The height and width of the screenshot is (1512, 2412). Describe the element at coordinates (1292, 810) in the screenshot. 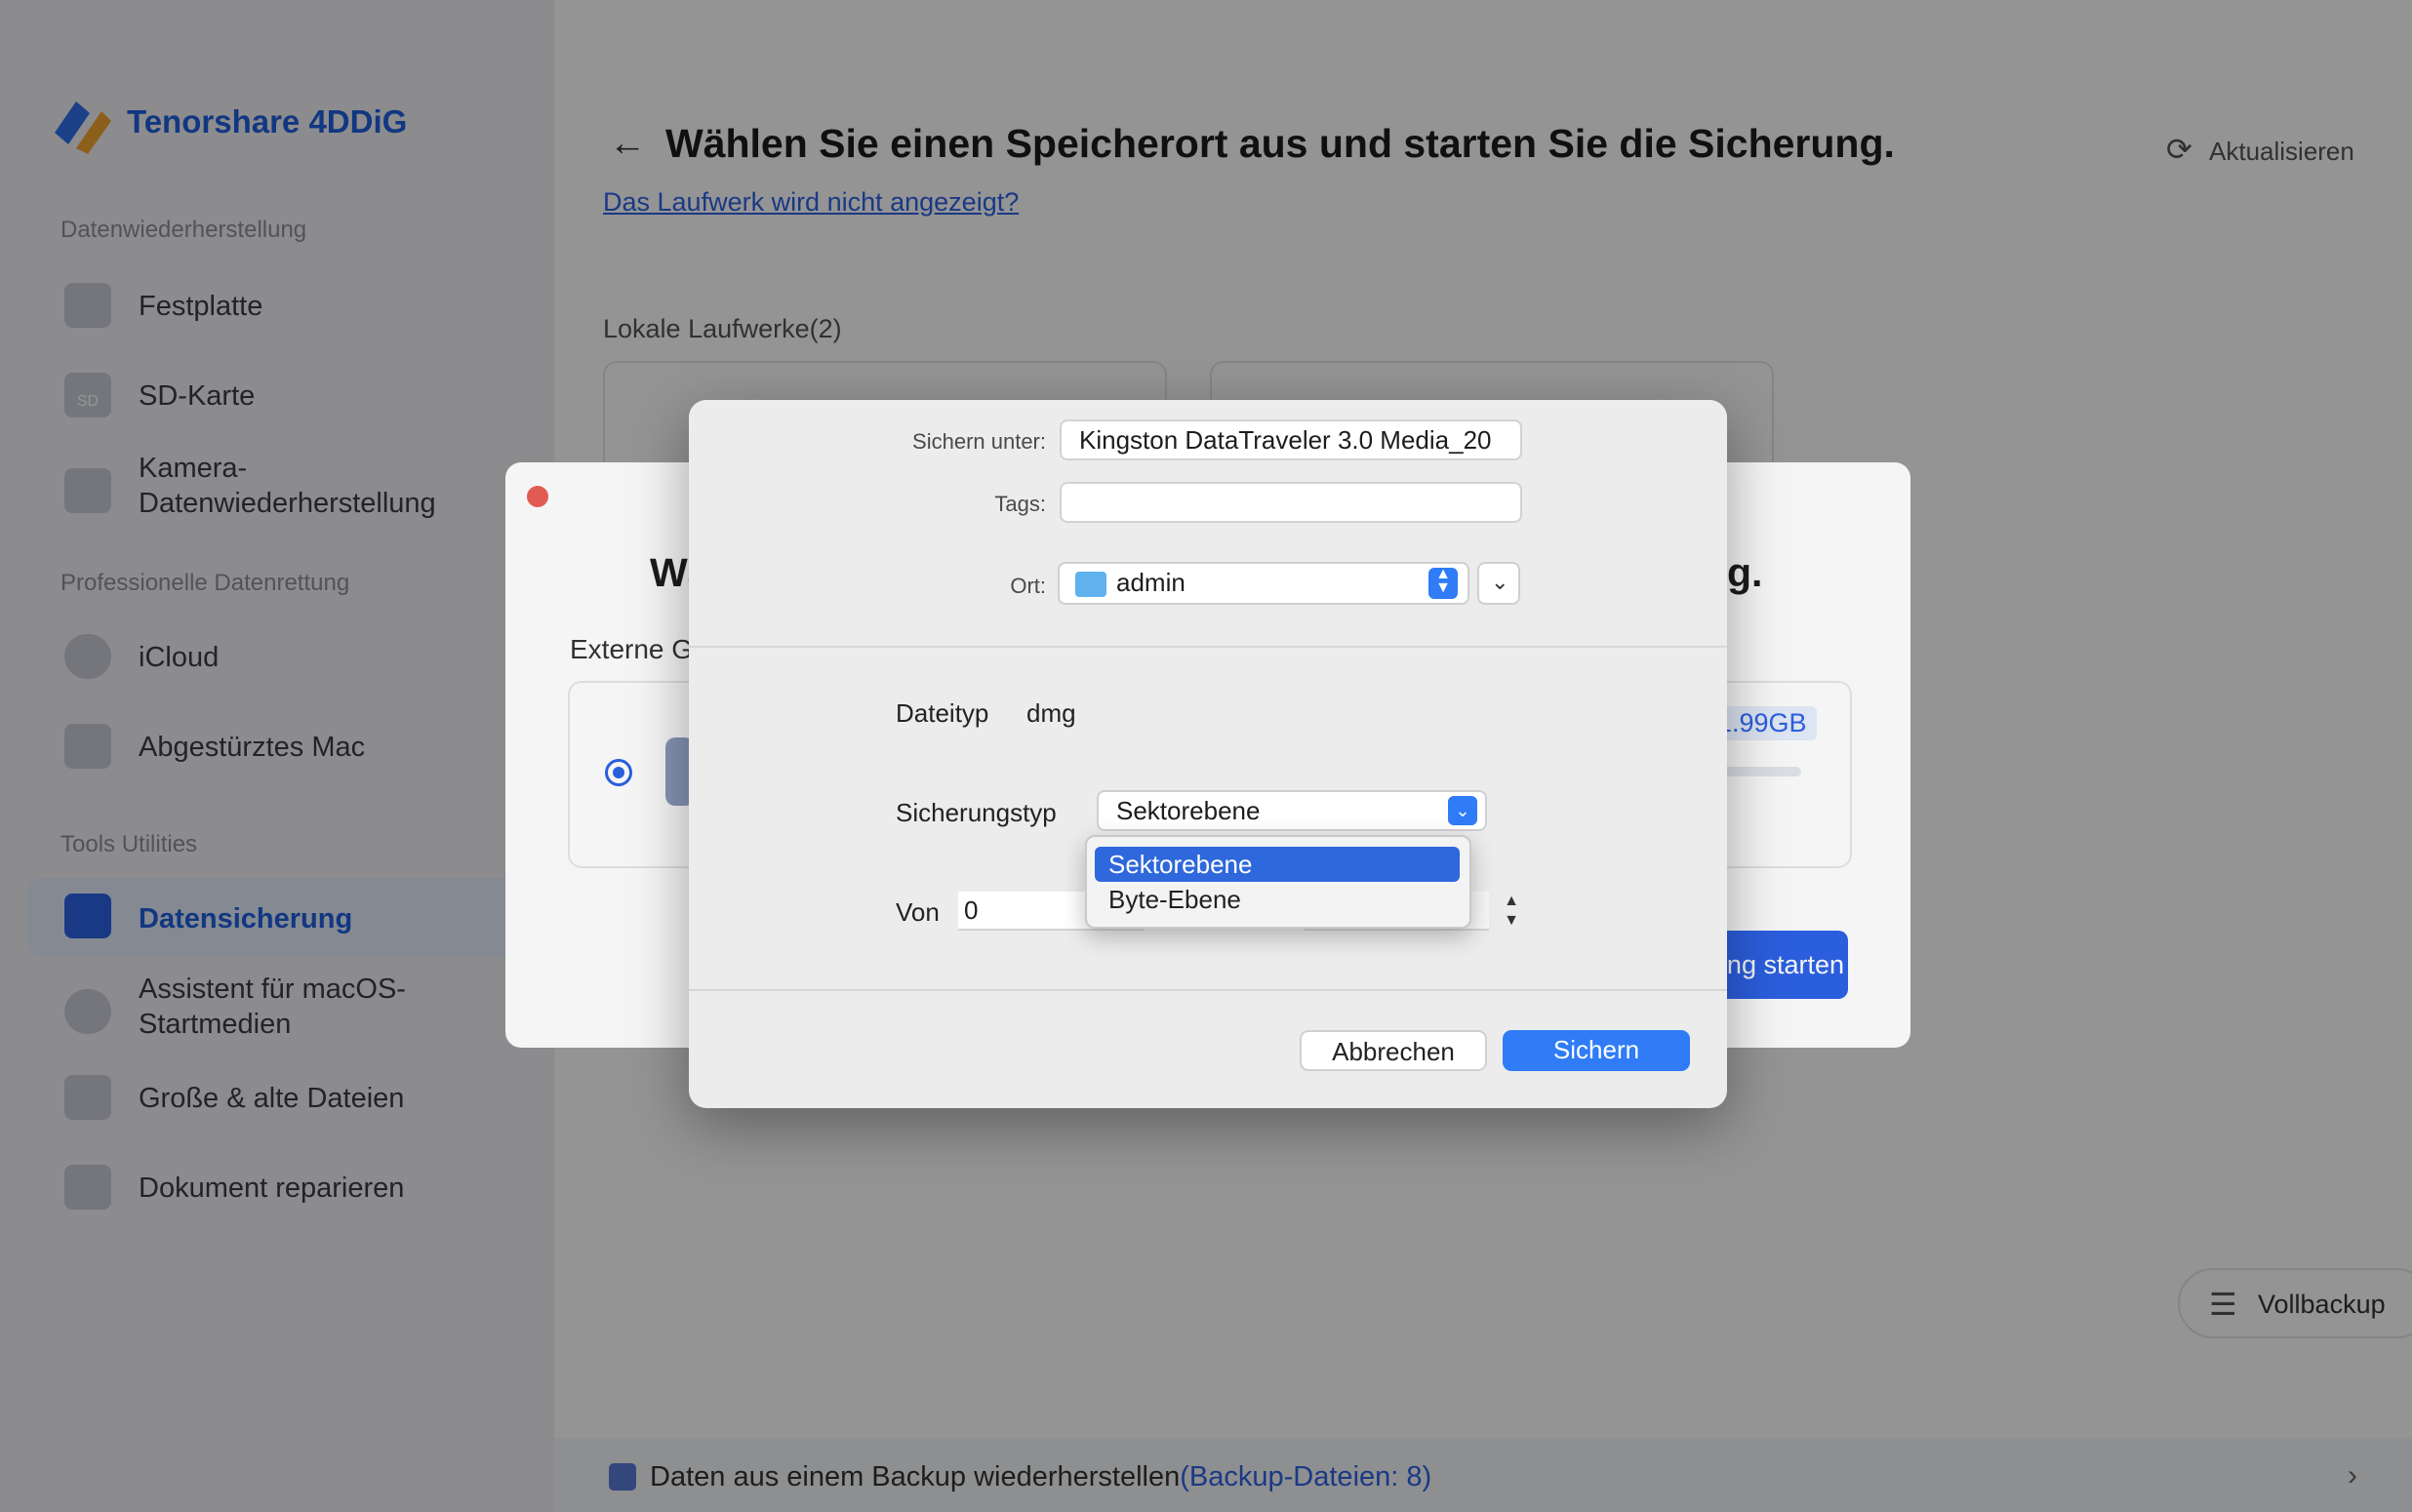

I see `backup-type-select: Sektorebene ⌄` at that location.